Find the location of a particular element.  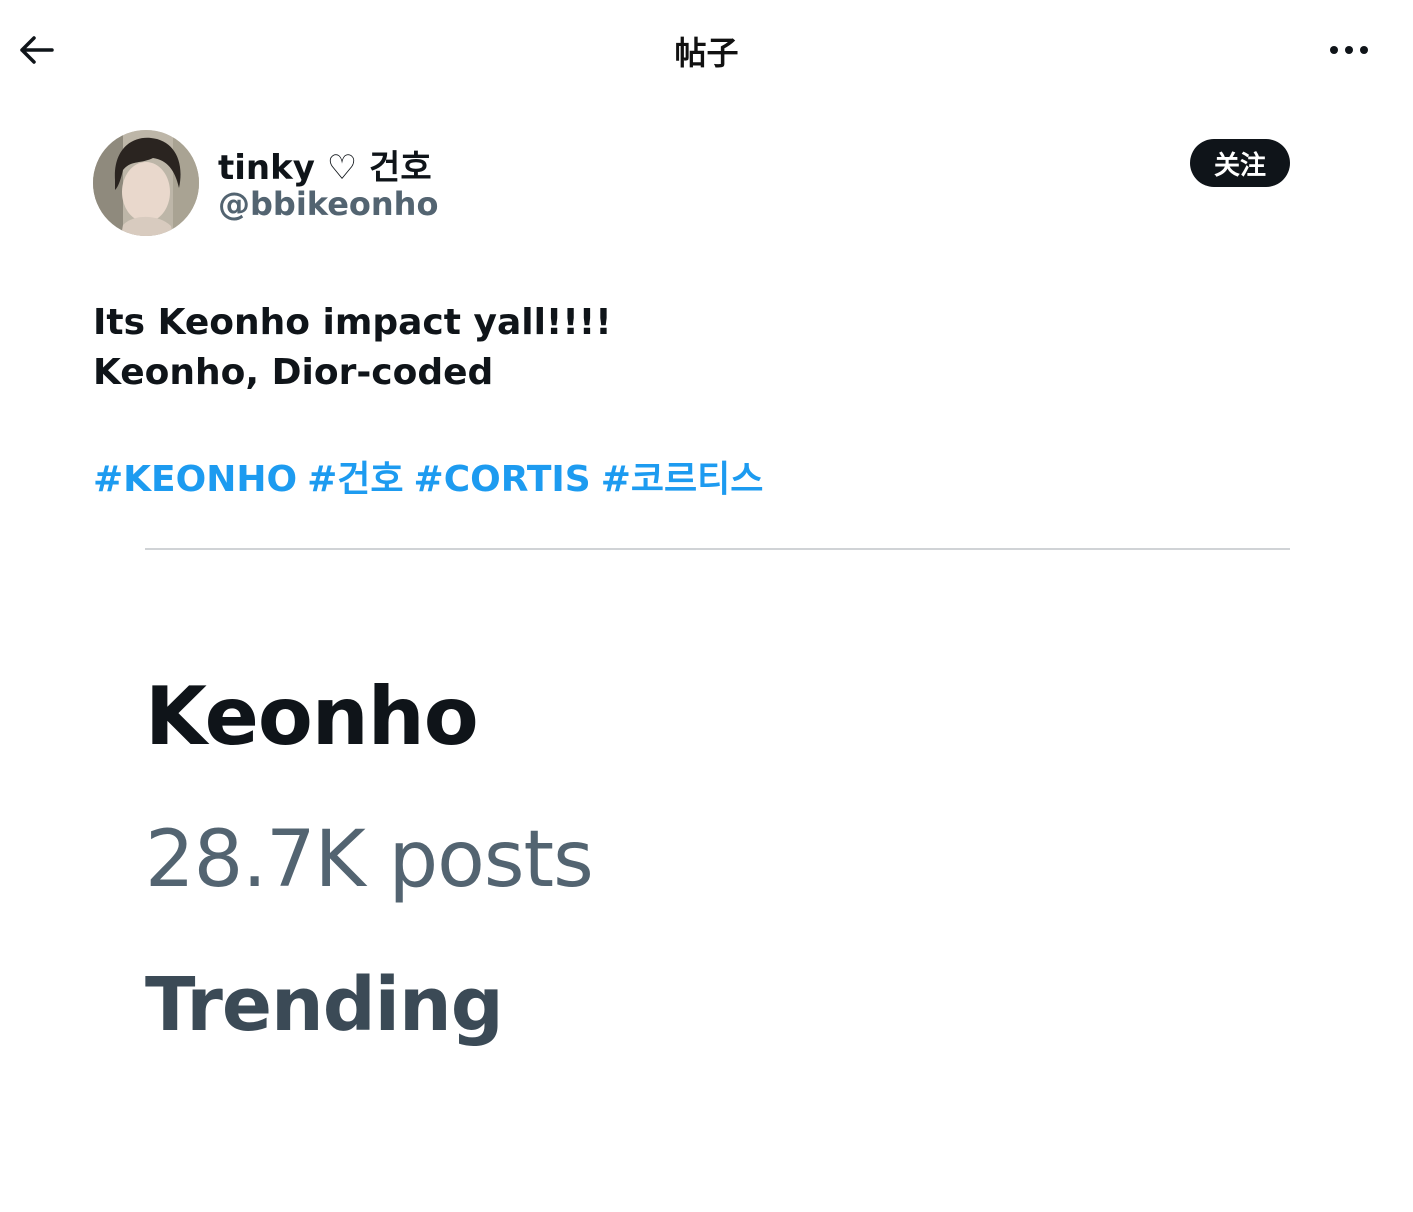

post-text-line: Its Keonho impact yall!!!! is located at coordinates (352, 322).